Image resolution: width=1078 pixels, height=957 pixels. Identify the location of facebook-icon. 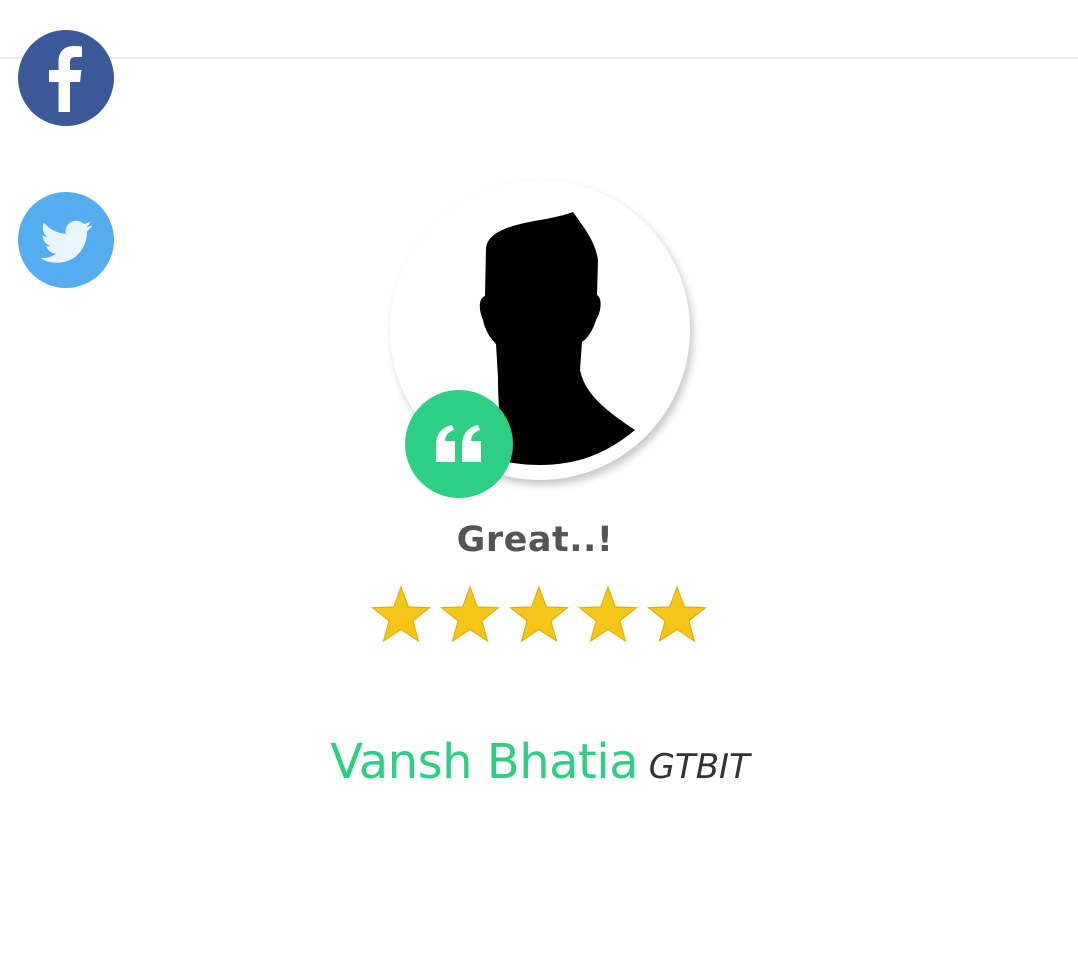
(65, 79).